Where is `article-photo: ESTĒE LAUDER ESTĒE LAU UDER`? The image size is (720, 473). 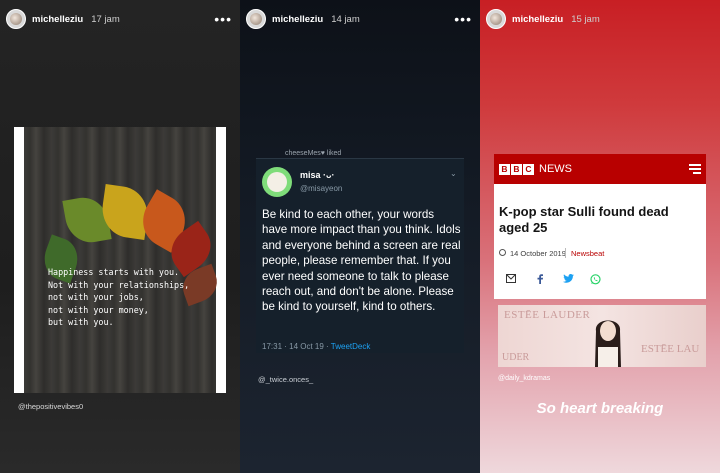
article-photo: ESTĒE LAUDER ESTĒE LAU UDER is located at coordinates (602, 336).